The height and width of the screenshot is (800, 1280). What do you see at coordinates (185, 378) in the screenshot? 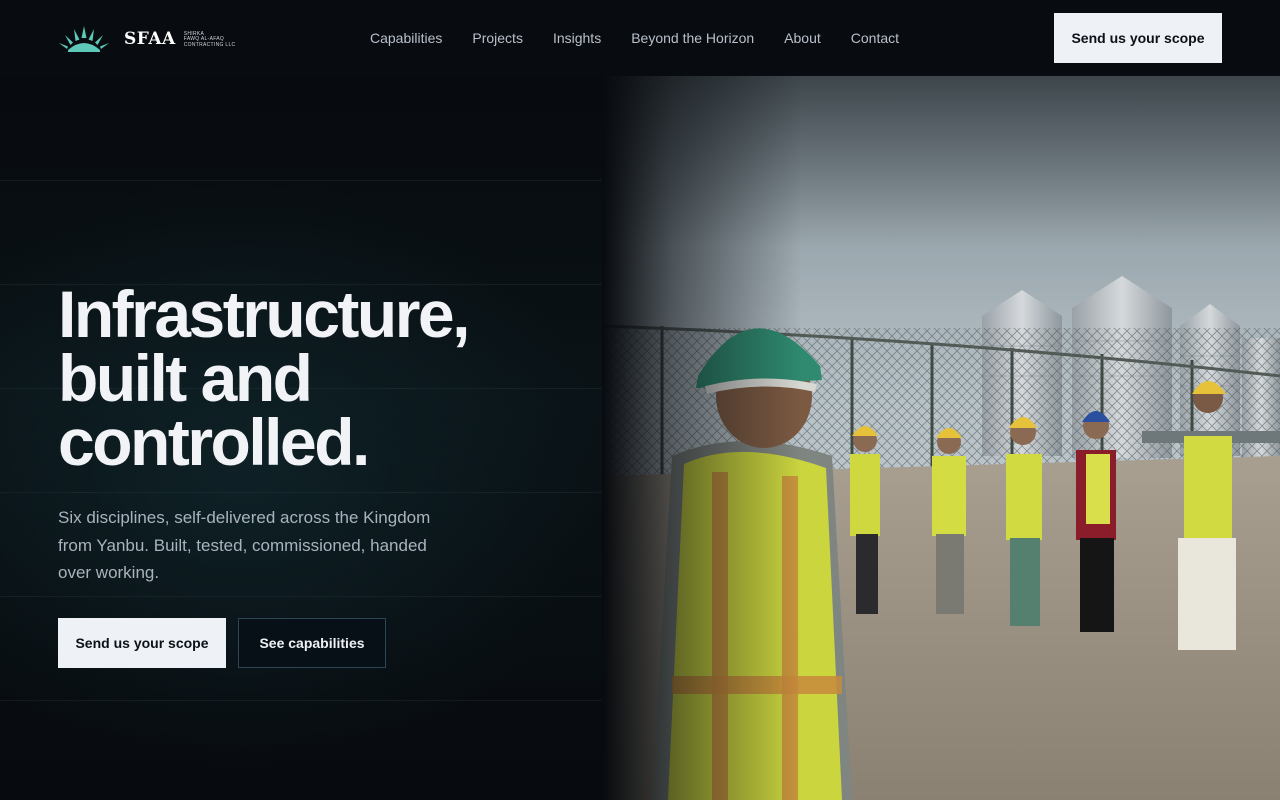
I see `hero-title-line: built and` at bounding box center [185, 378].